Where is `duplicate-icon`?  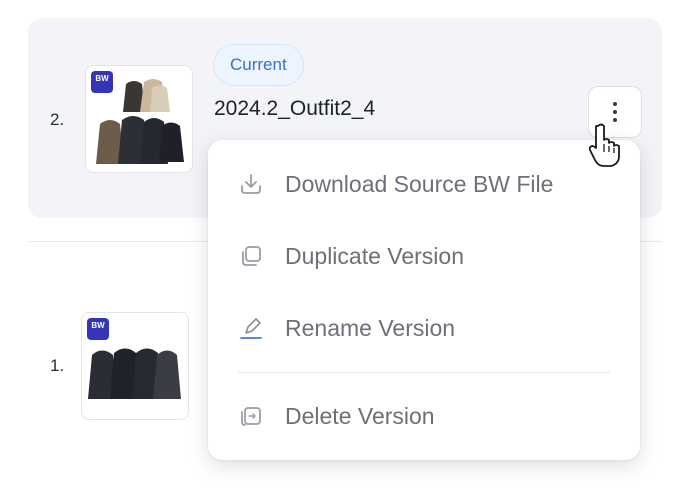 duplicate-icon is located at coordinates (251, 256).